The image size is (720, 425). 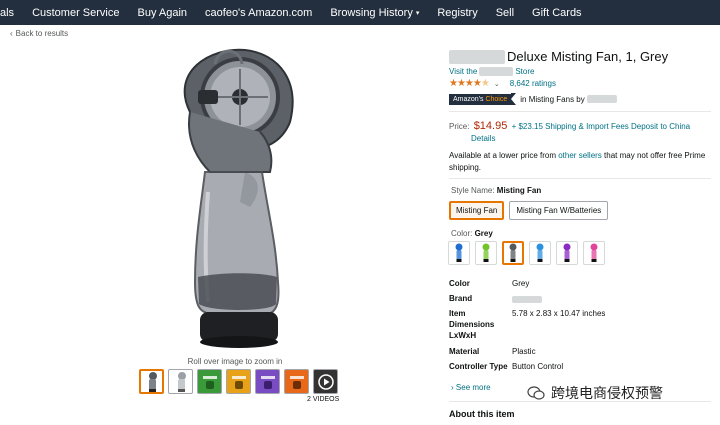 What do you see at coordinates (11, 33) in the screenshot?
I see `chevron-left-icon: ‹` at bounding box center [11, 33].